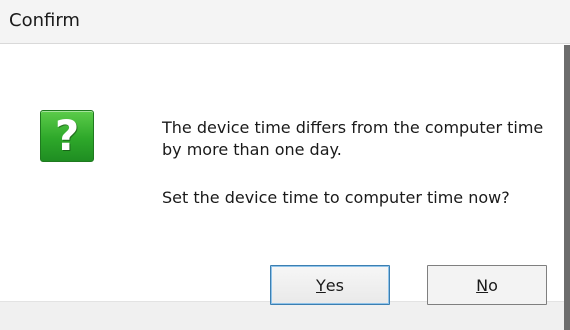  Describe the element at coordinates (321, 285) in the screenshot. I see `yes-button-accelerator: Y` at that location.